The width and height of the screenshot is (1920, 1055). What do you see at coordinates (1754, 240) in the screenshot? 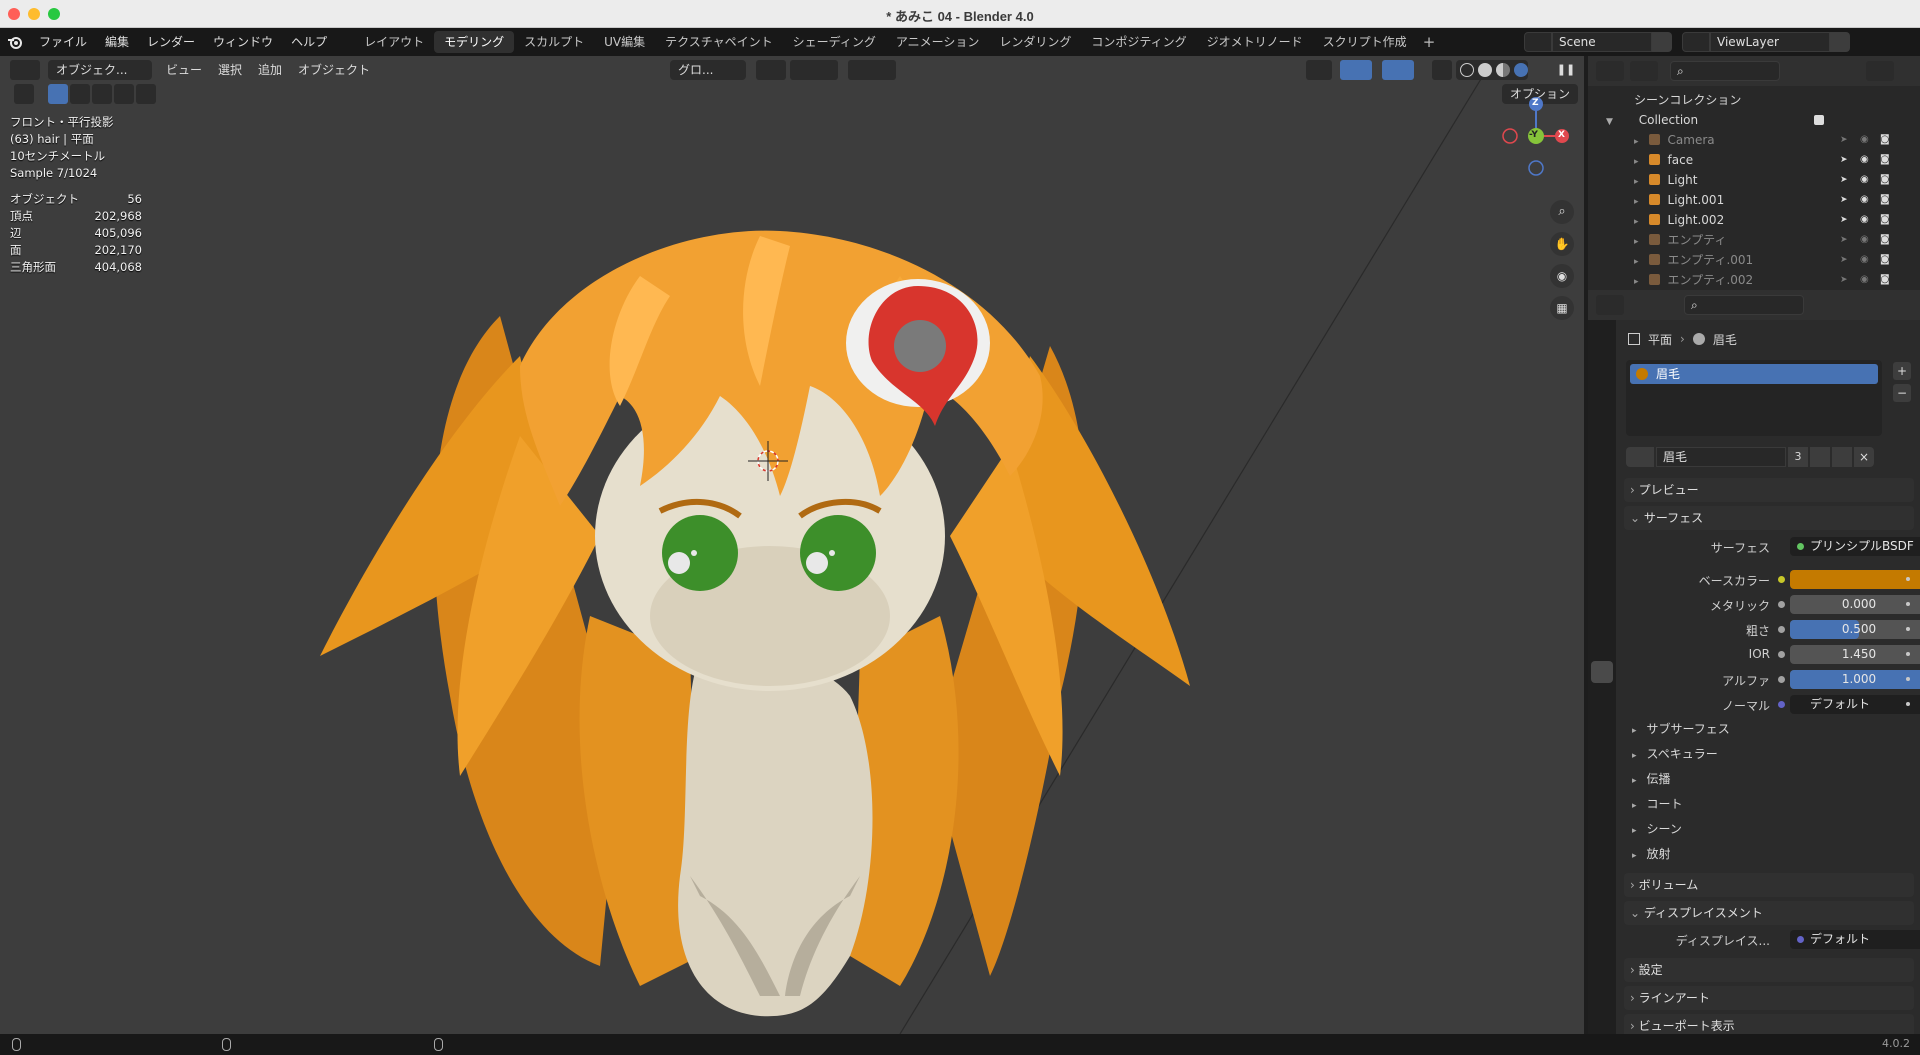
I see `outliner-item: ▸ エンプティ ➤ ◉ ◙` at bounding box center [1754, 240].